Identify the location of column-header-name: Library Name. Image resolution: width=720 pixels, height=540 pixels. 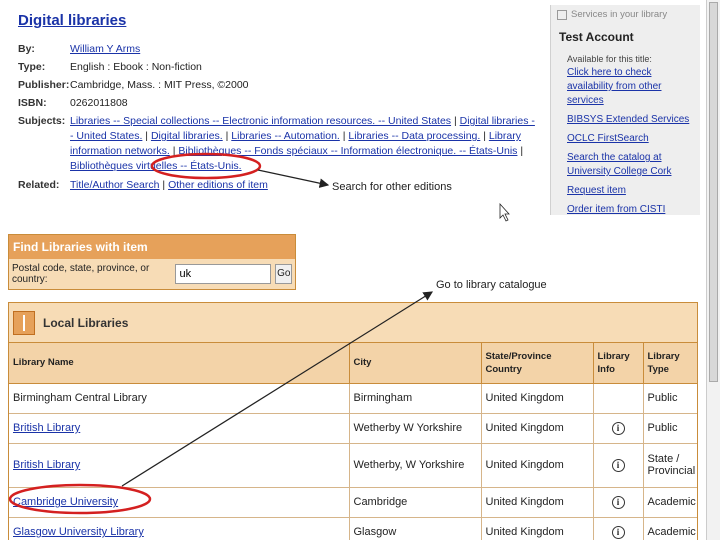
(179, 363).